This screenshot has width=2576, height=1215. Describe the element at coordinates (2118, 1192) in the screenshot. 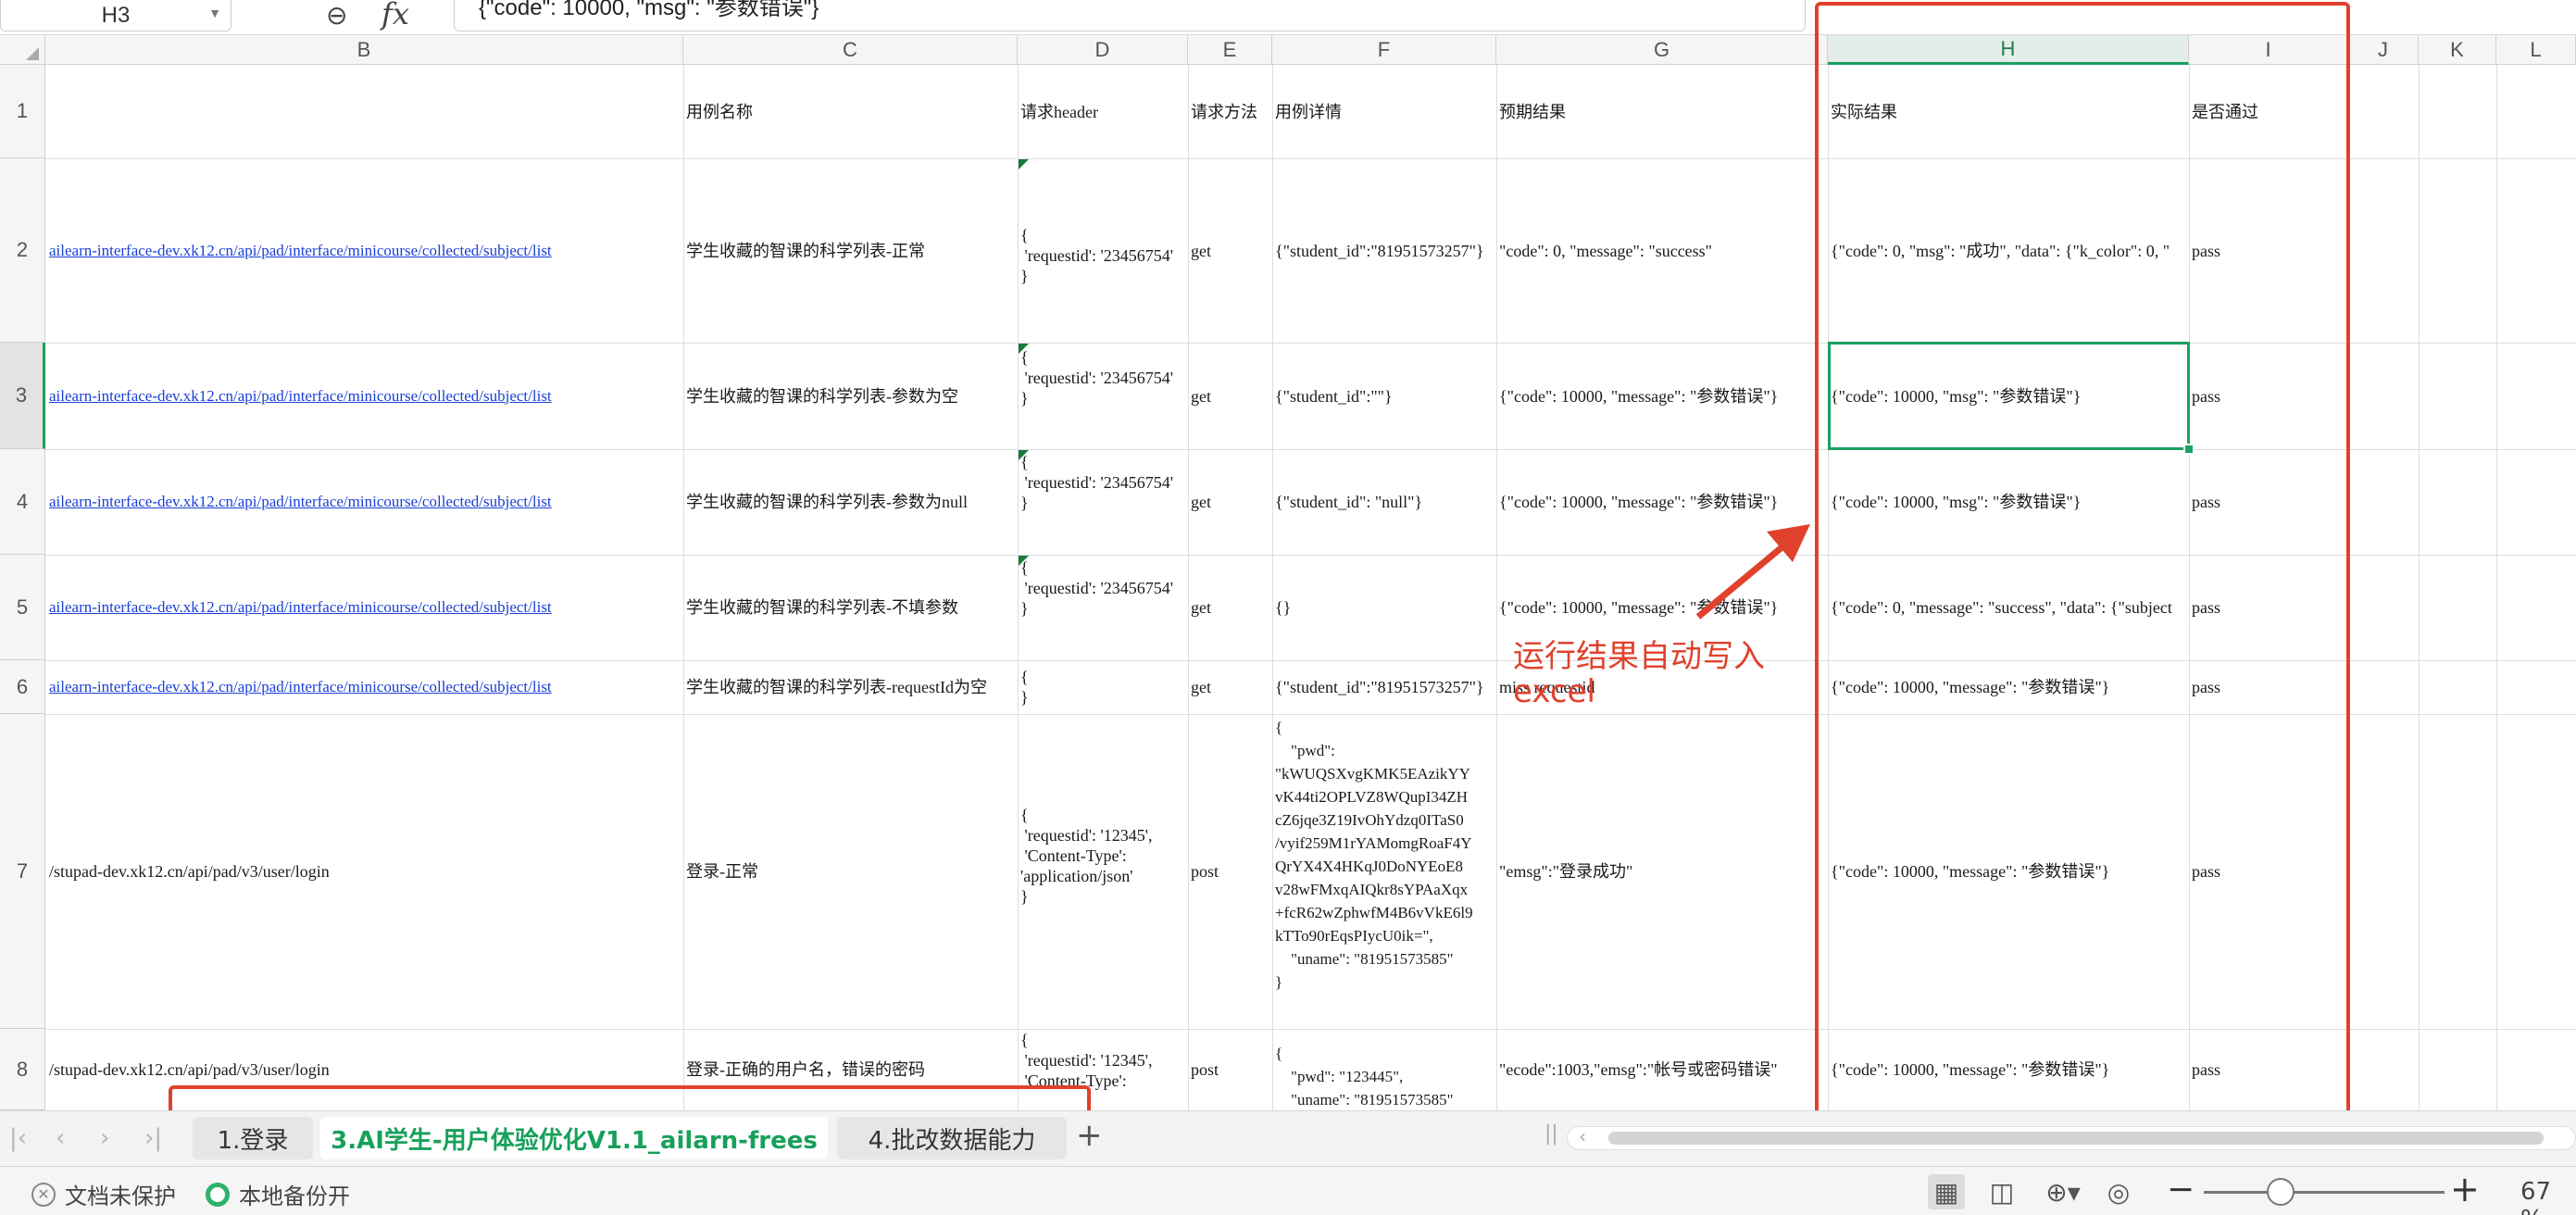

I see `eye-protection-icon: ◎` at that location.